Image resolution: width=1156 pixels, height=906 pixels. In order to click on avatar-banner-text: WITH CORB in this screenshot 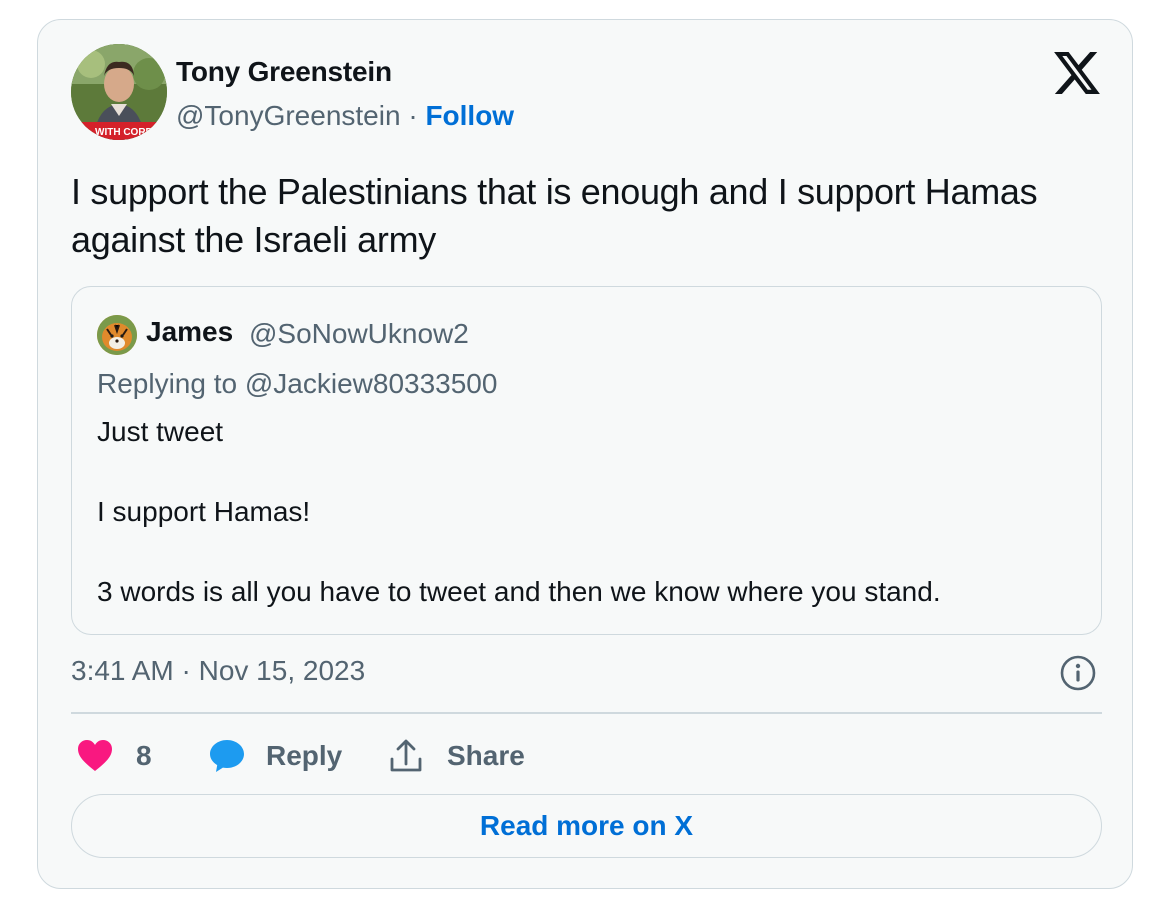, I will do `click(124, 132)`.